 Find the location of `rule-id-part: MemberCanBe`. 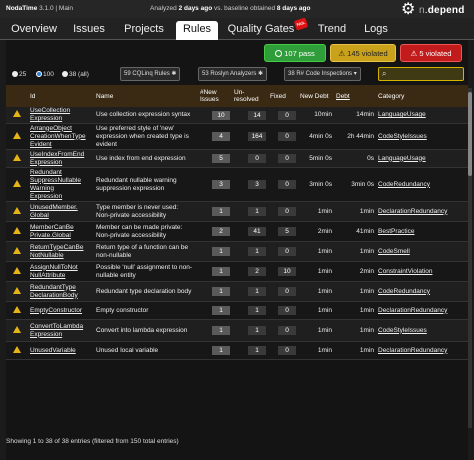

rule-id-part: MemberCanBe is located at coordinates (52, 227).